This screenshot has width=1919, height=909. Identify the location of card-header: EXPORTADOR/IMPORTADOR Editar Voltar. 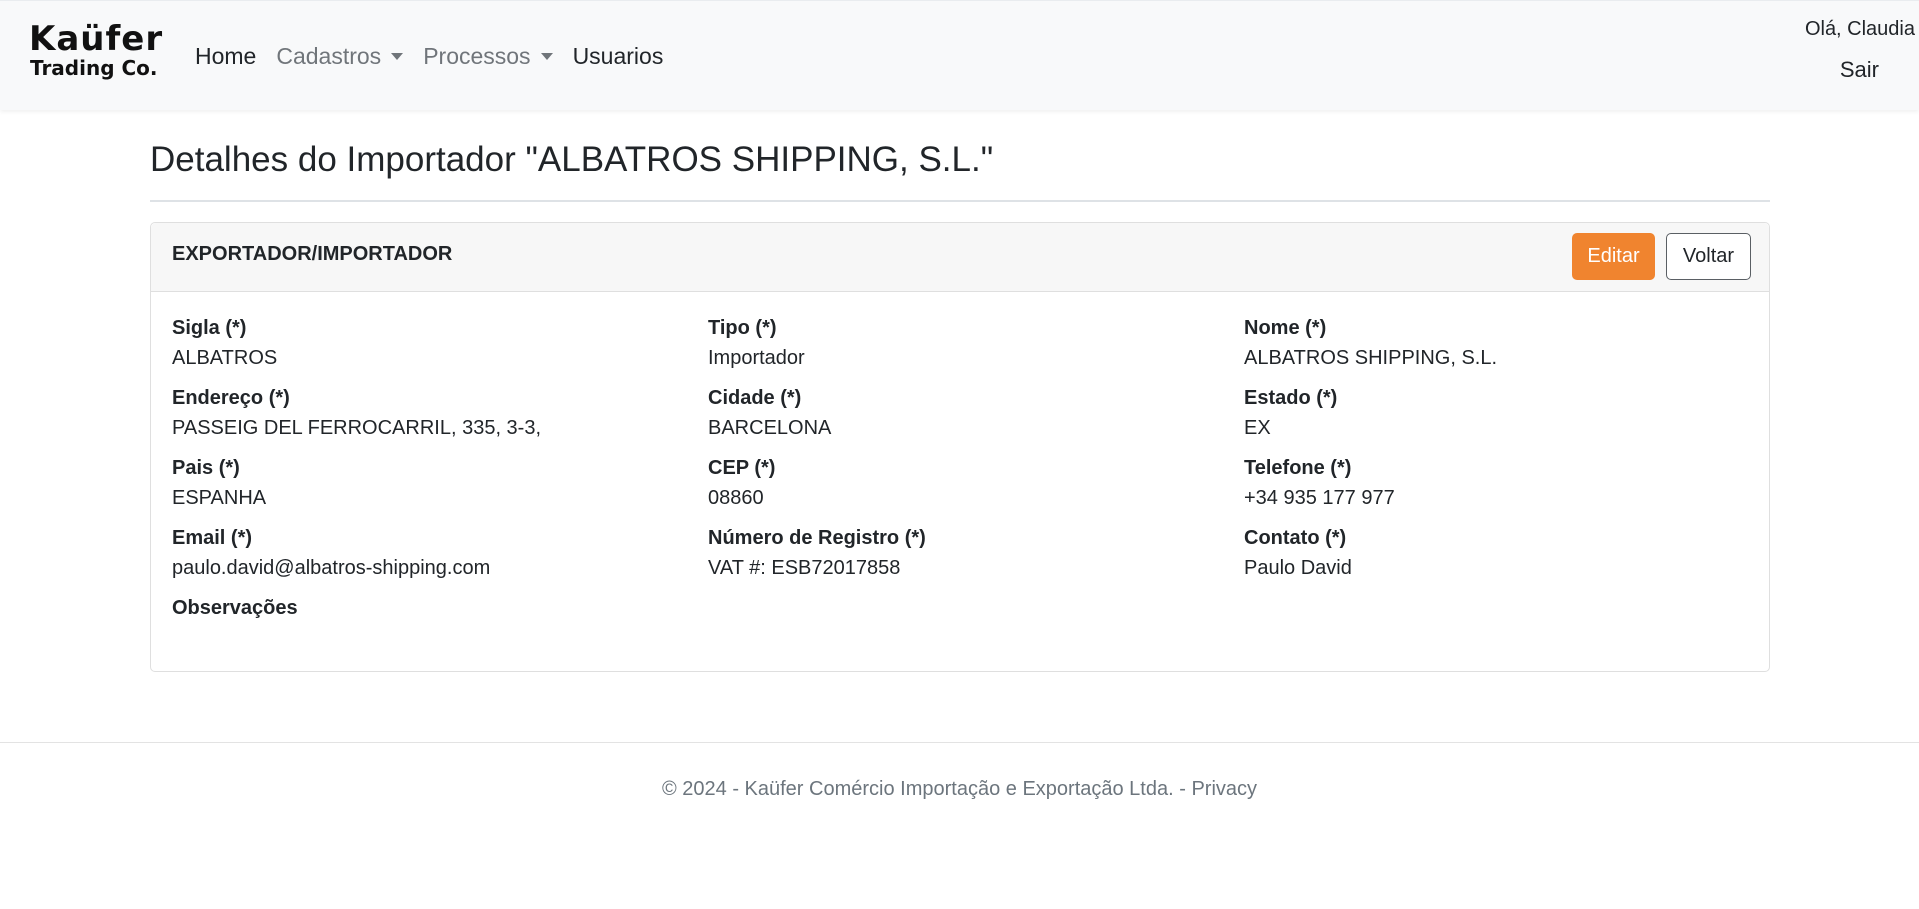
(960, 257).